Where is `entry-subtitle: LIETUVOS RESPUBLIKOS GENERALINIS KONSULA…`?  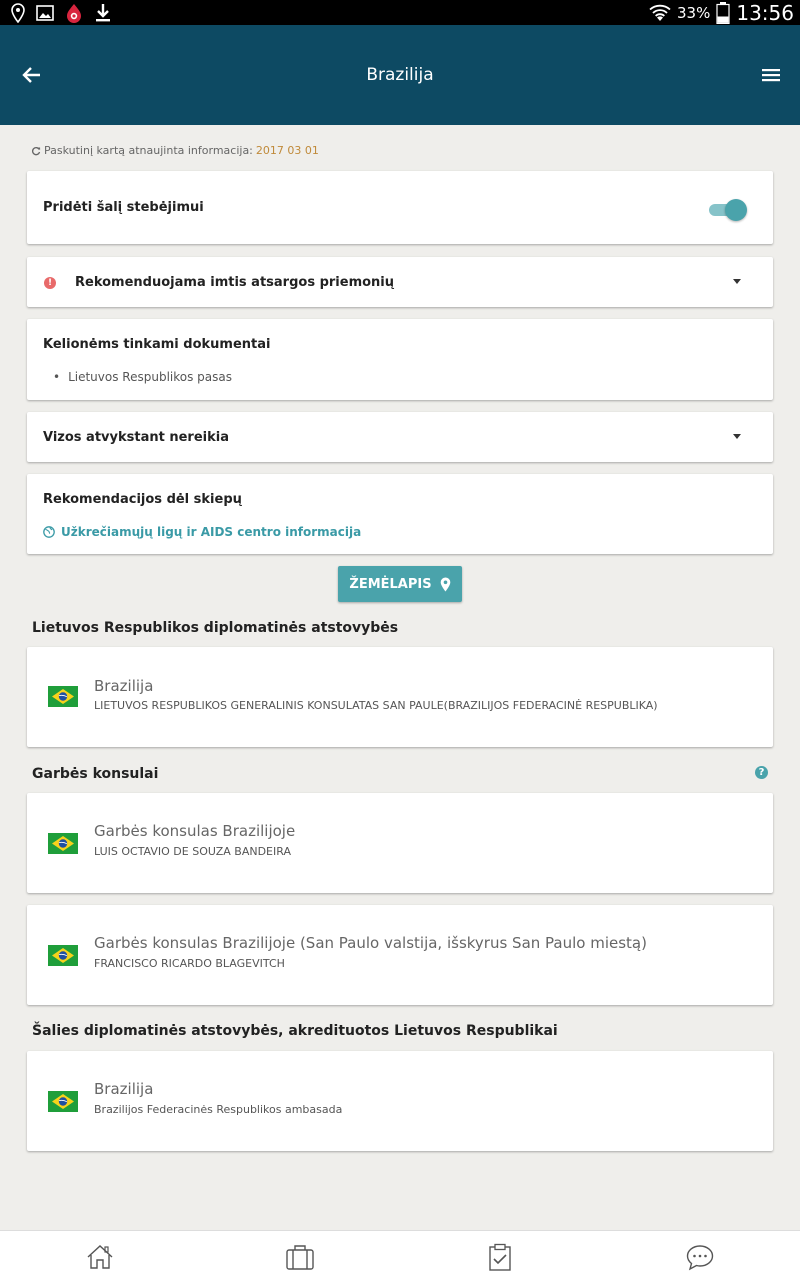
entry-subtitle: LIETUVOS RESPUBLIKOS GENERALINIS KONSULA… is located at coordinates (376, 705).